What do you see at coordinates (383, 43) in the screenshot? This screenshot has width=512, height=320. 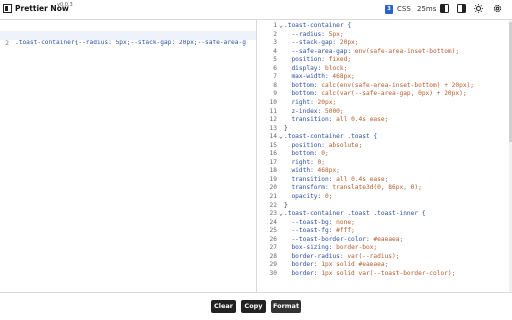 I see `code-line: 3 --stack-gap: 20px;` at bounding box center [383, 43].